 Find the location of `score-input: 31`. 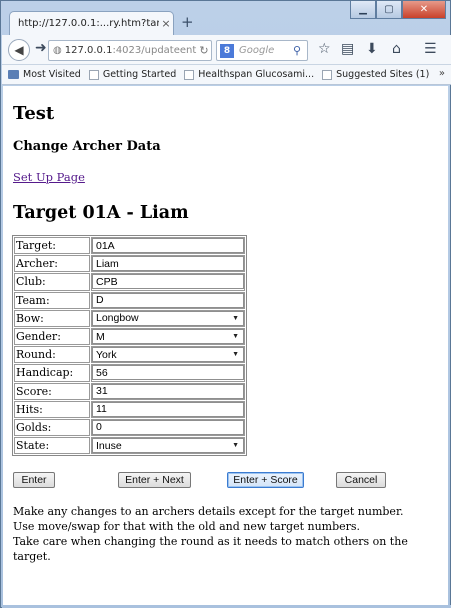

score-input: 31 is located at coordinates (168, 391).